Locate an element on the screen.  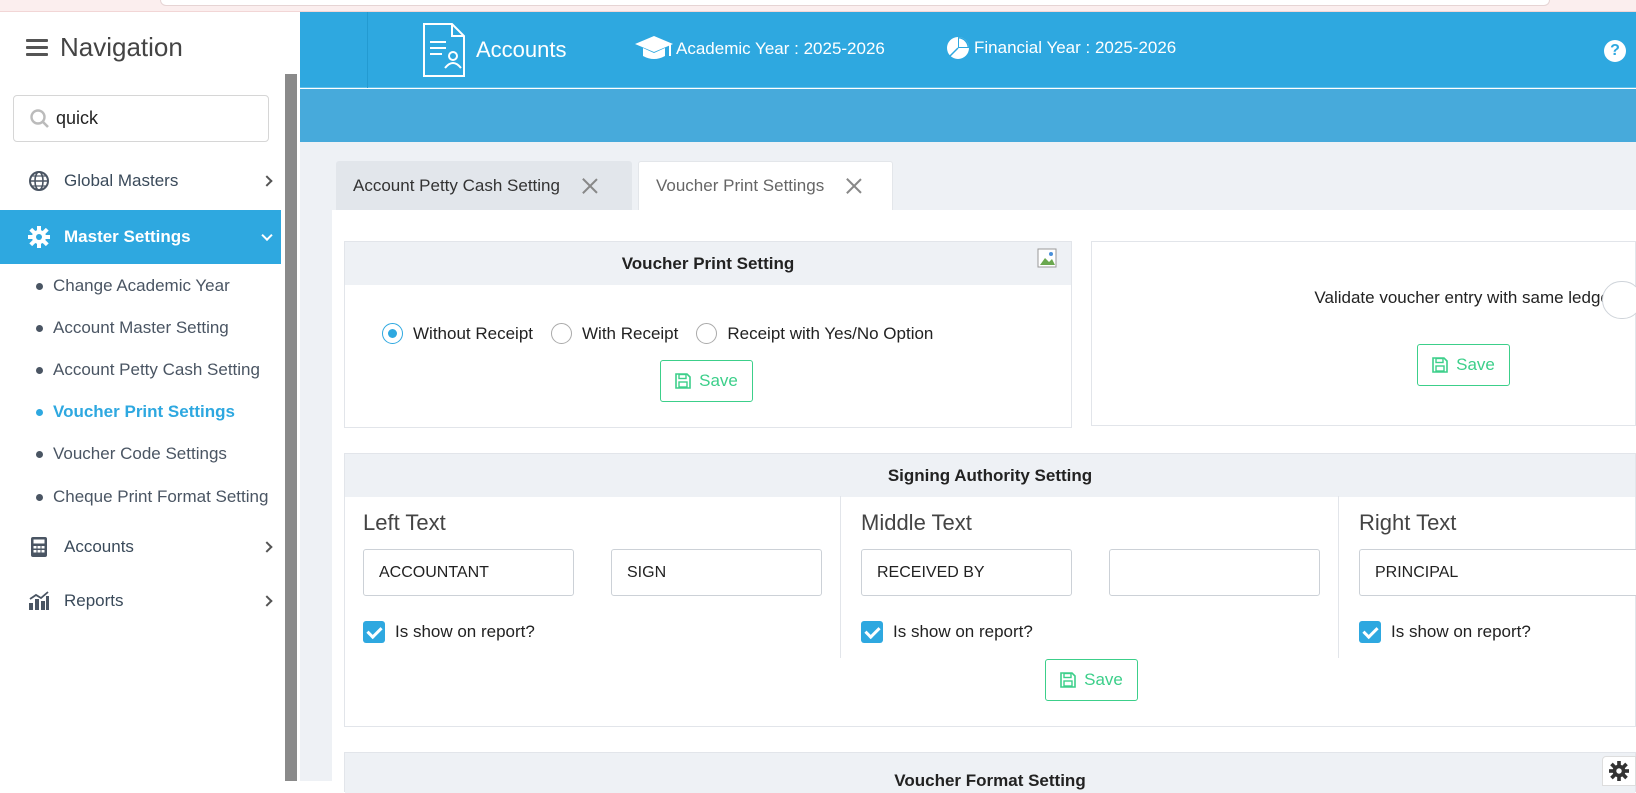
left-text-line2-input is located at coordinates (716, 572).